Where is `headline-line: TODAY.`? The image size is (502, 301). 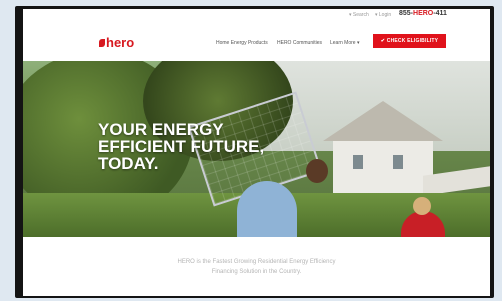
headline-line: TODAY. is located at coordinates (128, 163).